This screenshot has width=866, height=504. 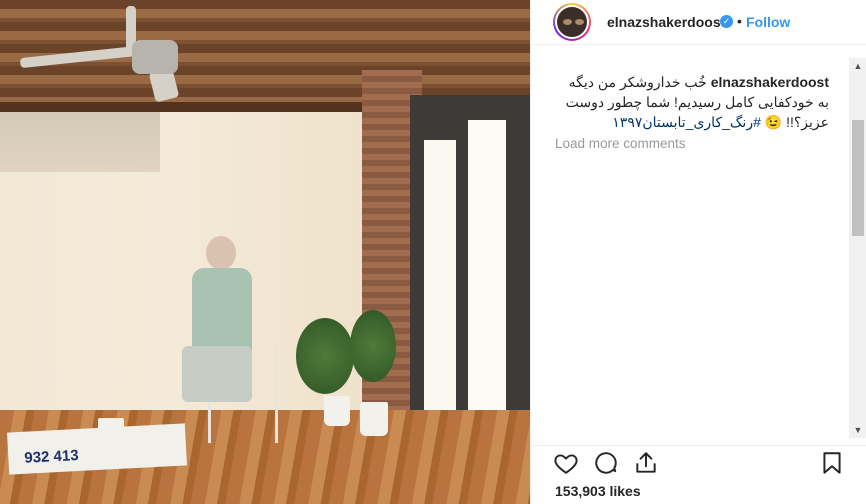 I want to click on photo-unpainted-area, so click(x=80, y=142).